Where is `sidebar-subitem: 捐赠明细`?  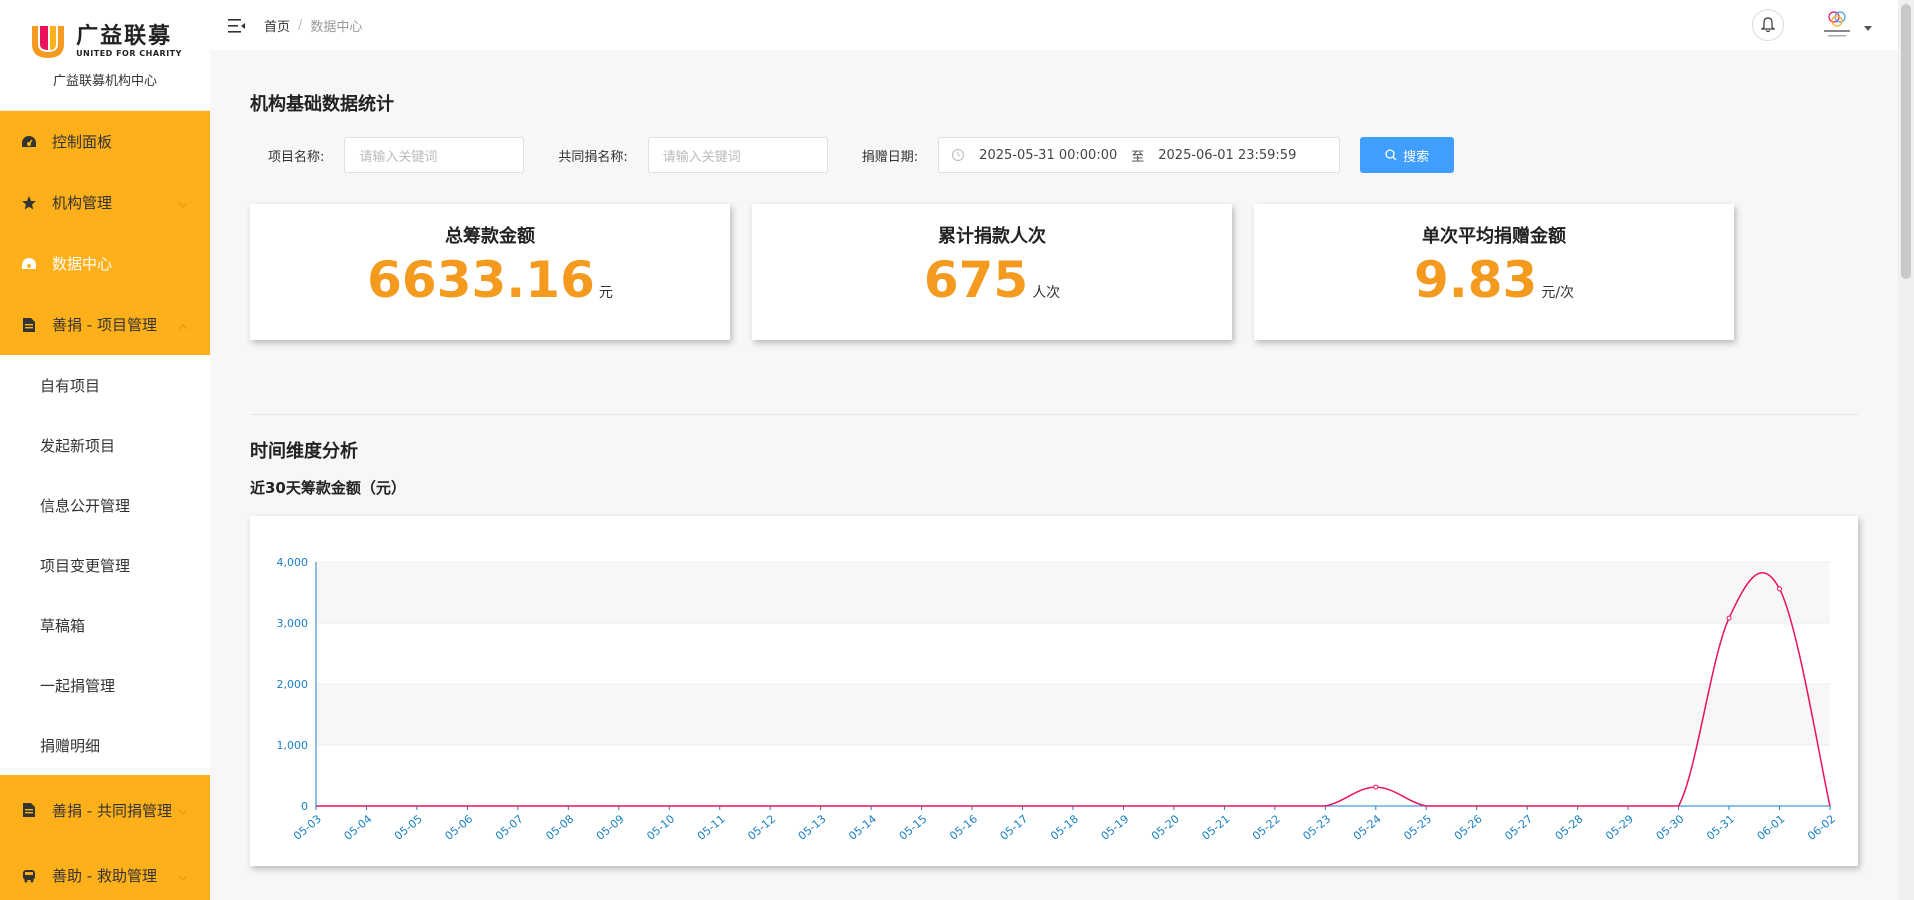 sidebar-subitem: 捐赠明细 is located at coordinates (105, 745).